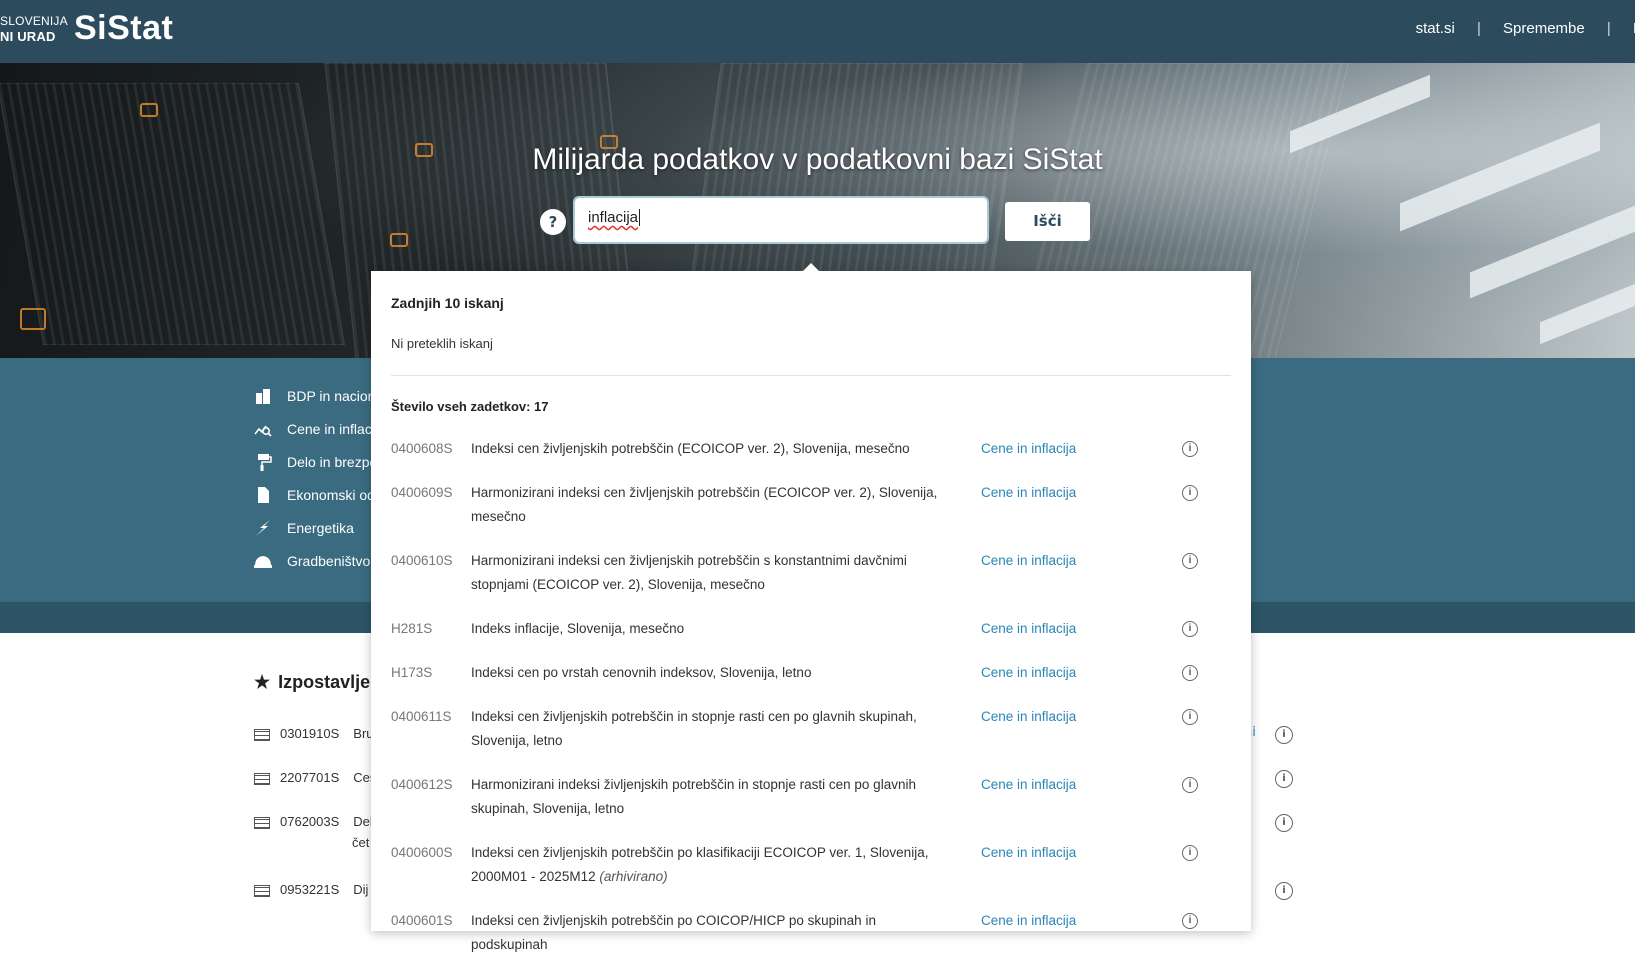 This screenshot has width=1635, height=957. I want to click on divider, so click(811, 375).